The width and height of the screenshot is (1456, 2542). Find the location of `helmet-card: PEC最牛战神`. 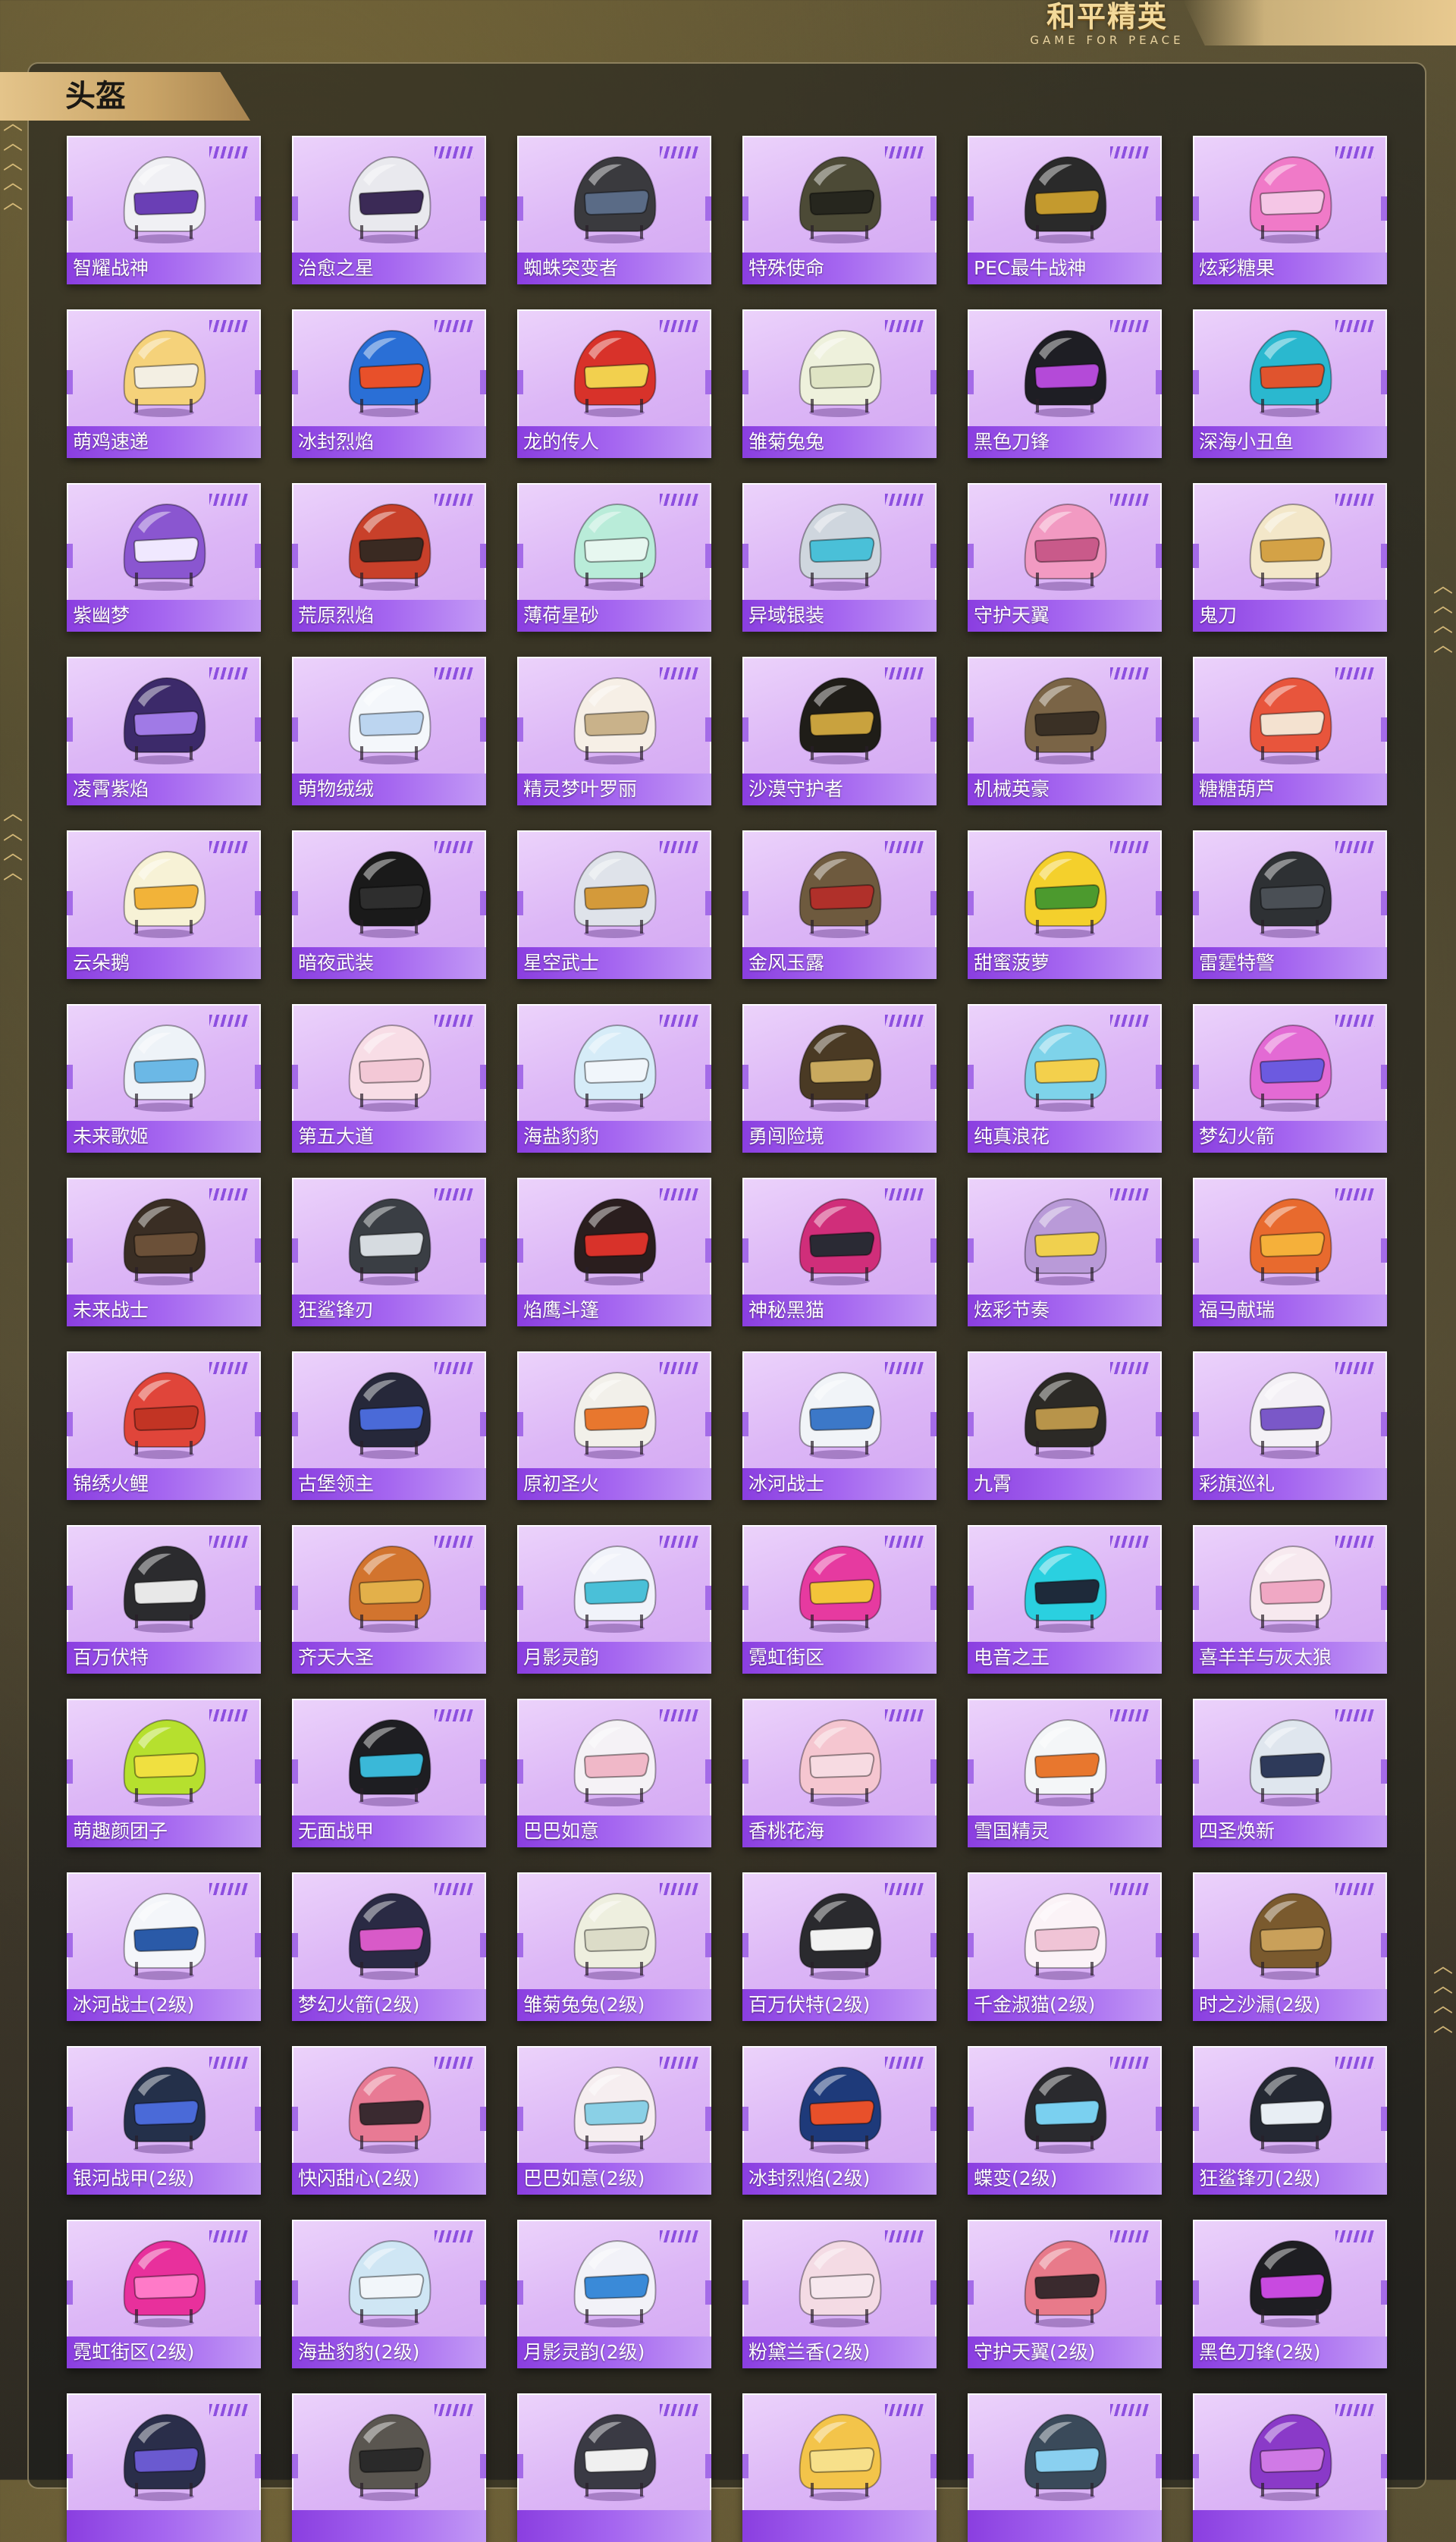

helmet-card: PEC最牛战神 is located at coordinates (1065, 210).